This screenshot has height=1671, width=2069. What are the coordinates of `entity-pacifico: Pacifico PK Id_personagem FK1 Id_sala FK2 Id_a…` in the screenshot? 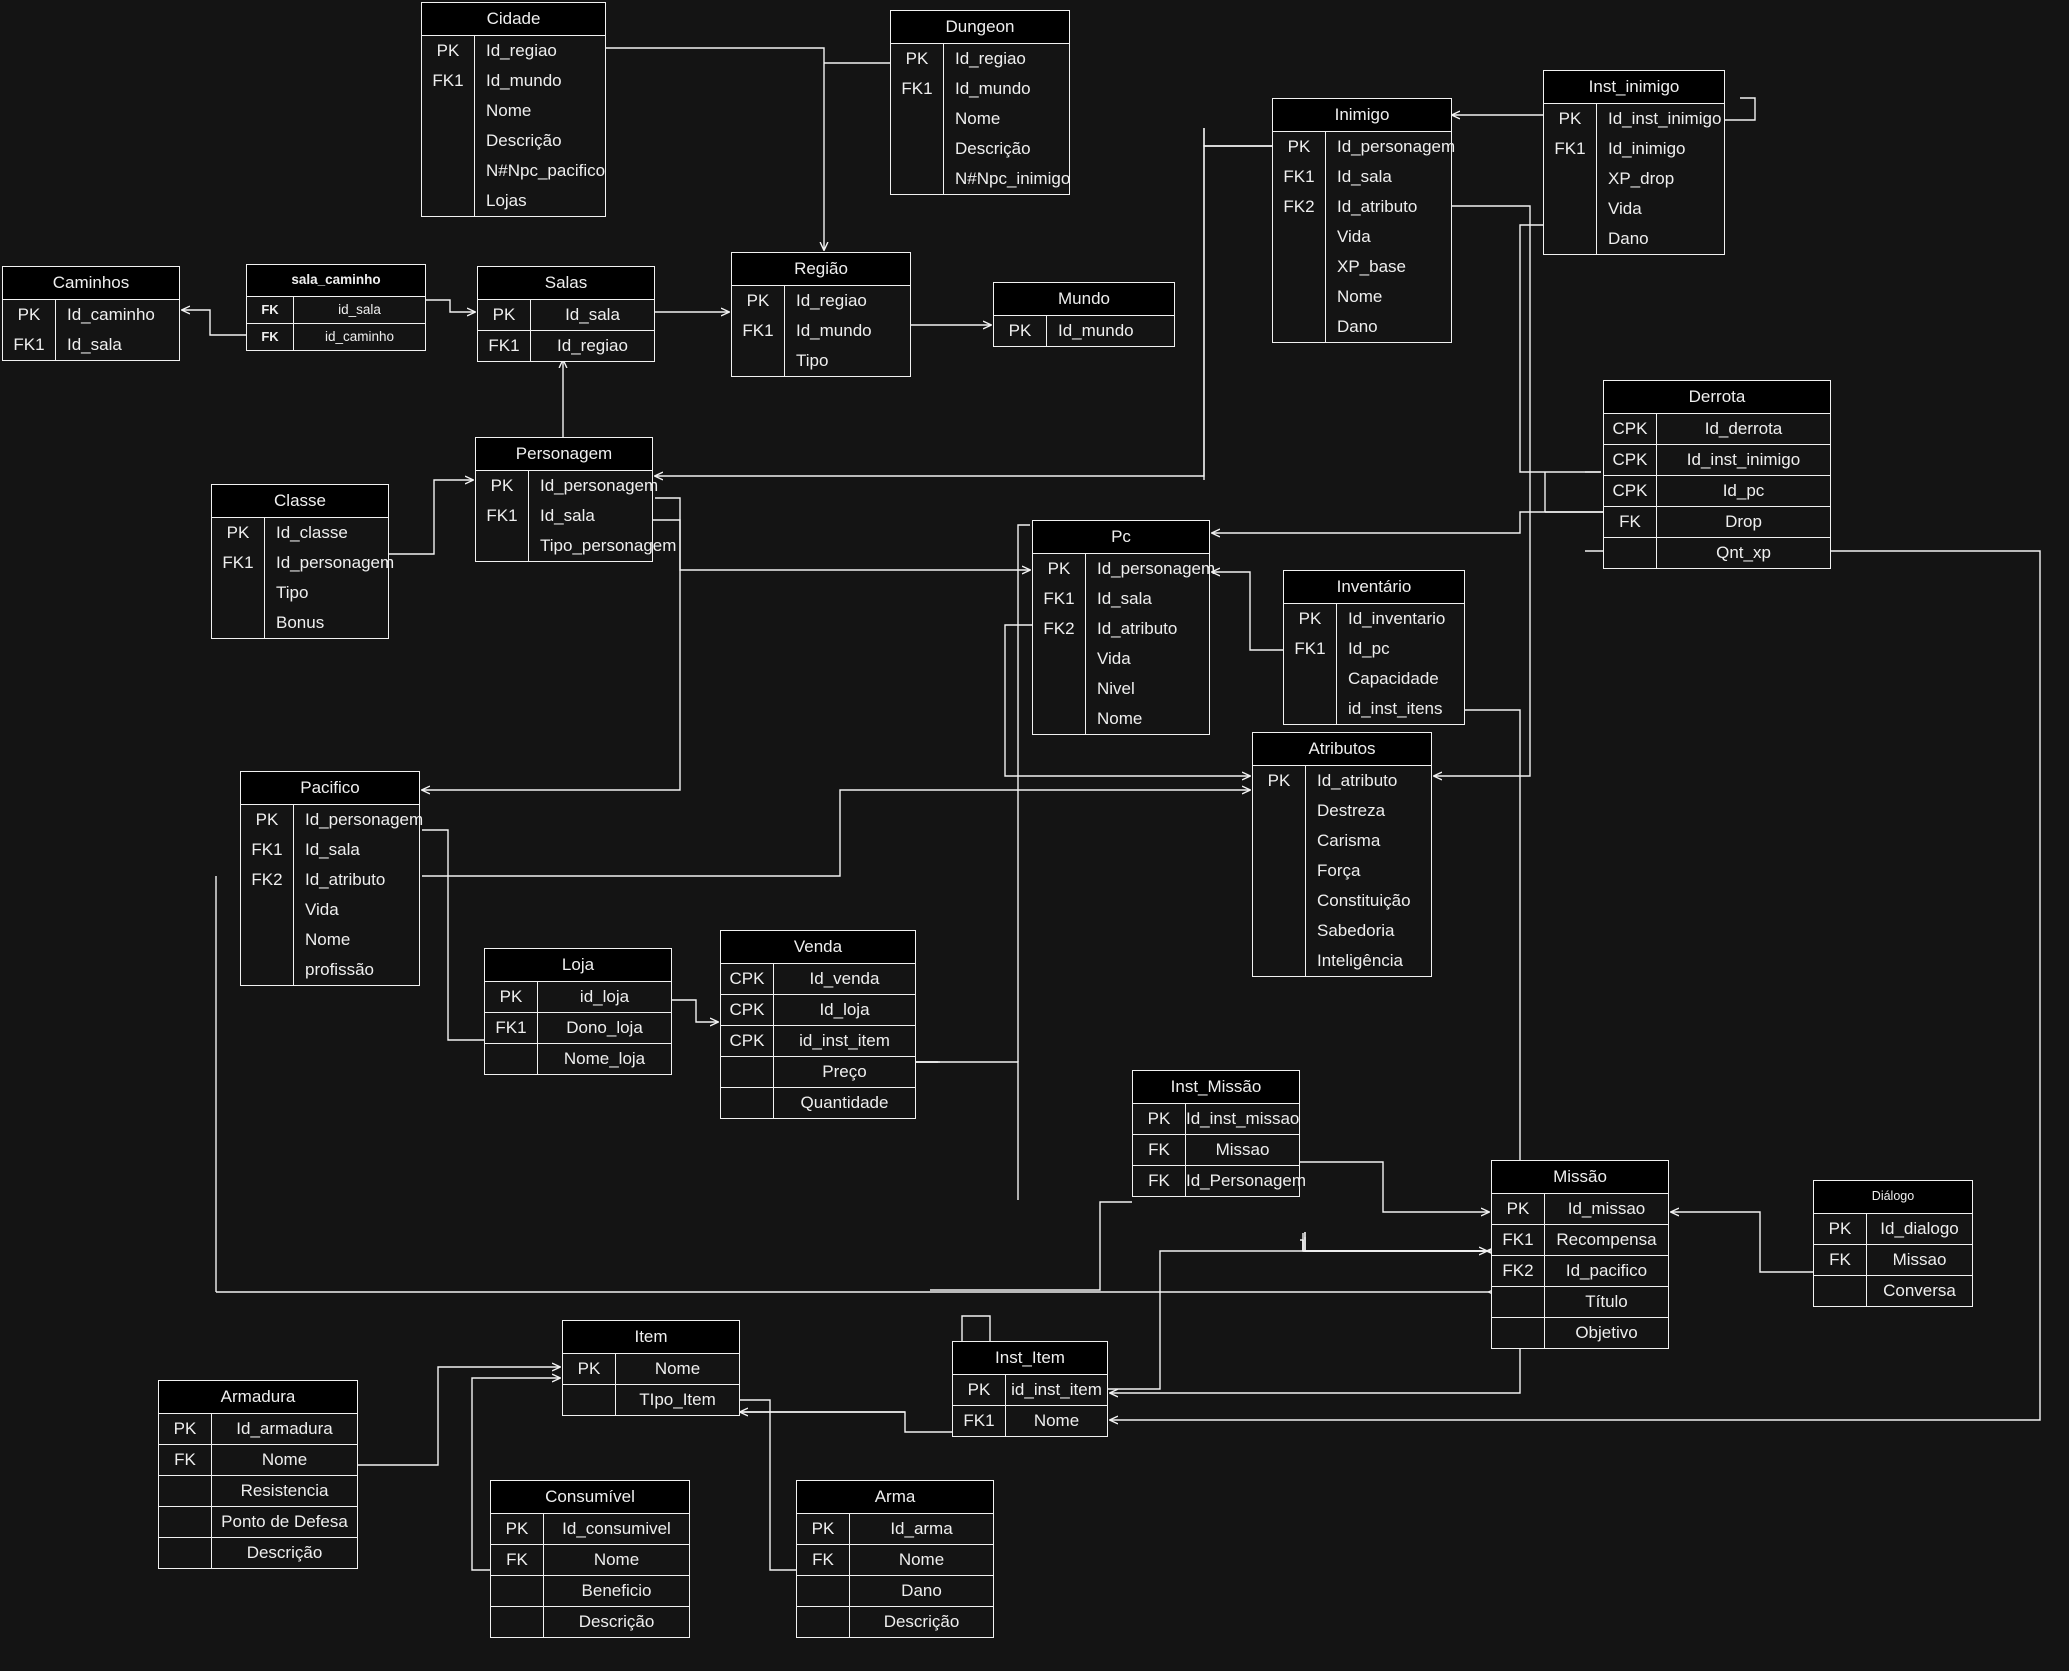 It's located at (331, 878).